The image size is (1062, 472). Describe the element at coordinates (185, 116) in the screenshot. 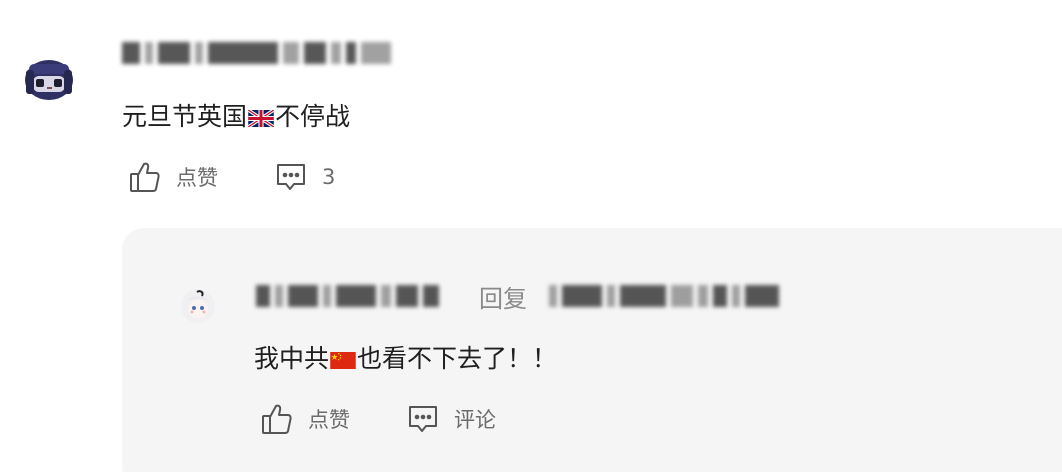

I see `comment-text-part-1: 元旦节英国` at that location.